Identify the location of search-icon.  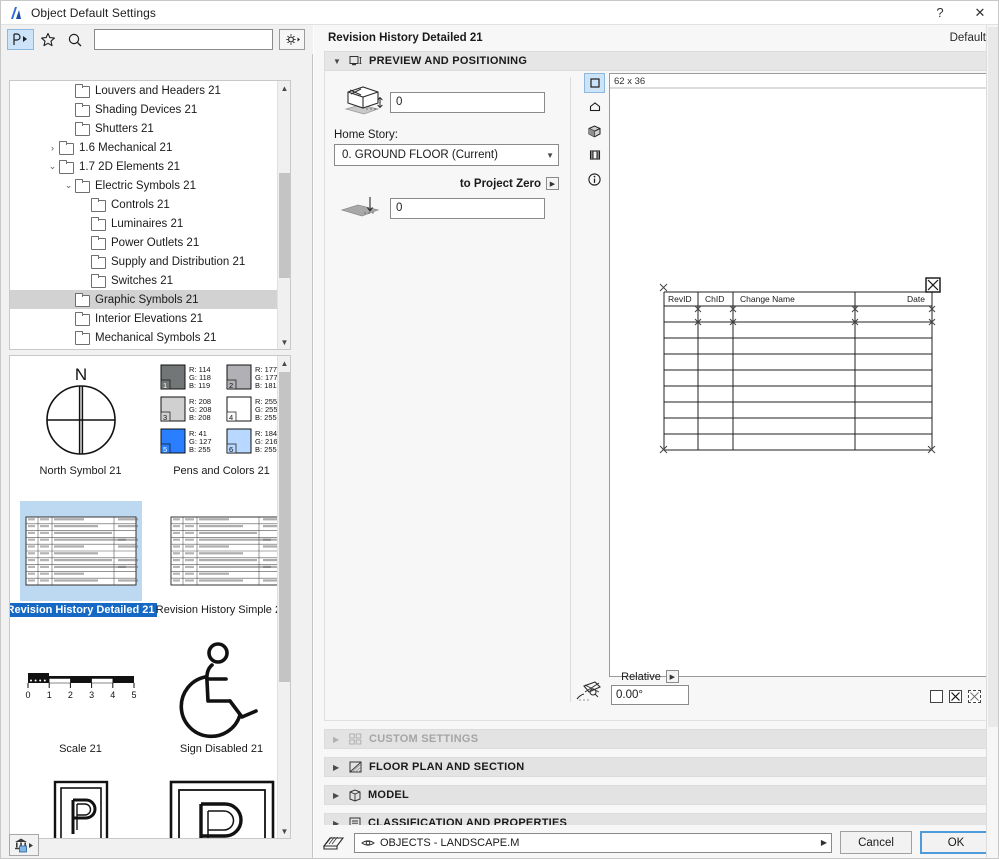
(74, 39).